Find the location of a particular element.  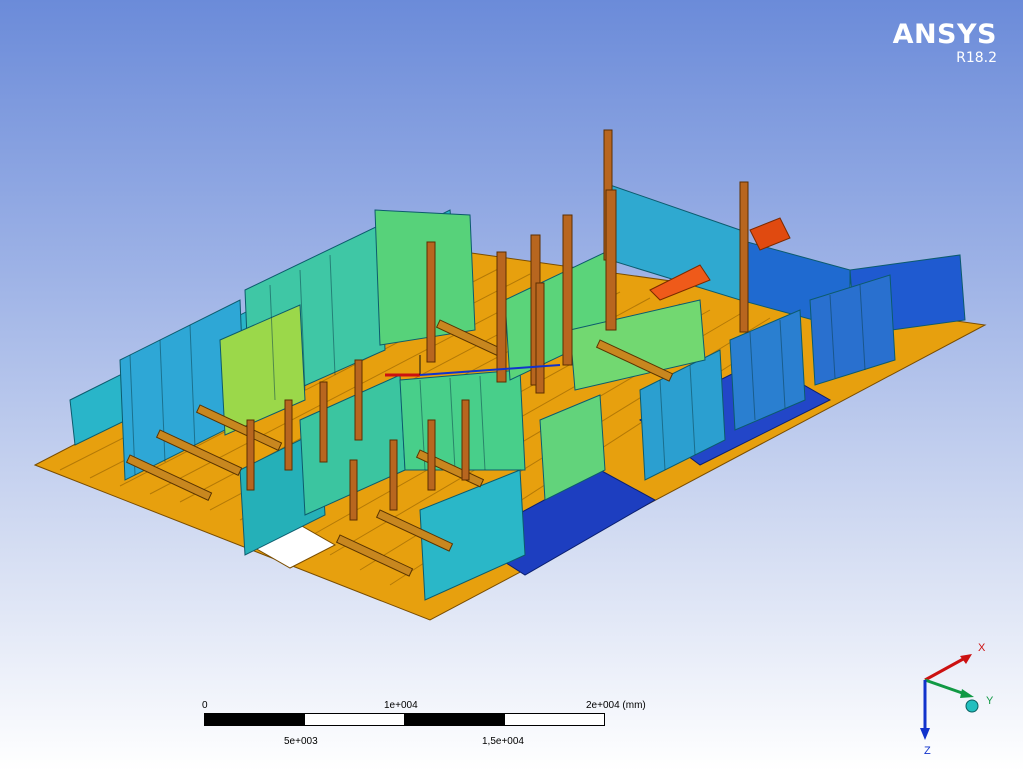

z-axis-head is located at coordinates (925, 734).